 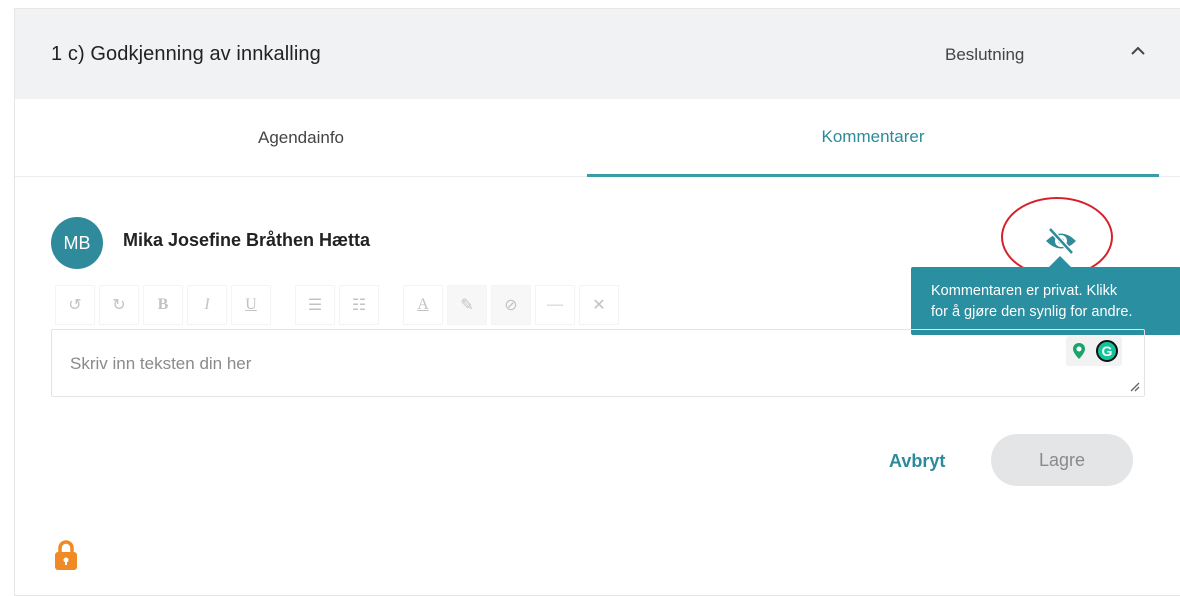 I want to click on horizontal-rule-button: —, so click(x=555, y=305).